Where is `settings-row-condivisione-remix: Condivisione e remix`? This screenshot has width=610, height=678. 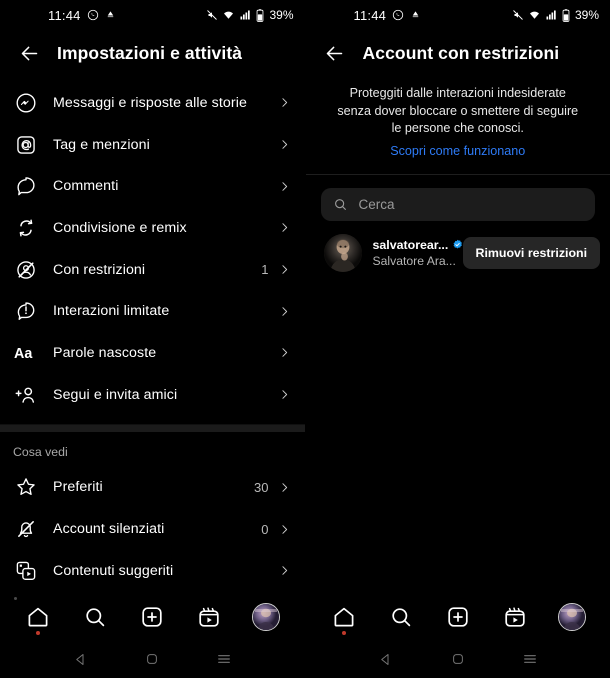 settings-row-condivisione-remix: Condivisione e remix is located at coordinates (152, 228).